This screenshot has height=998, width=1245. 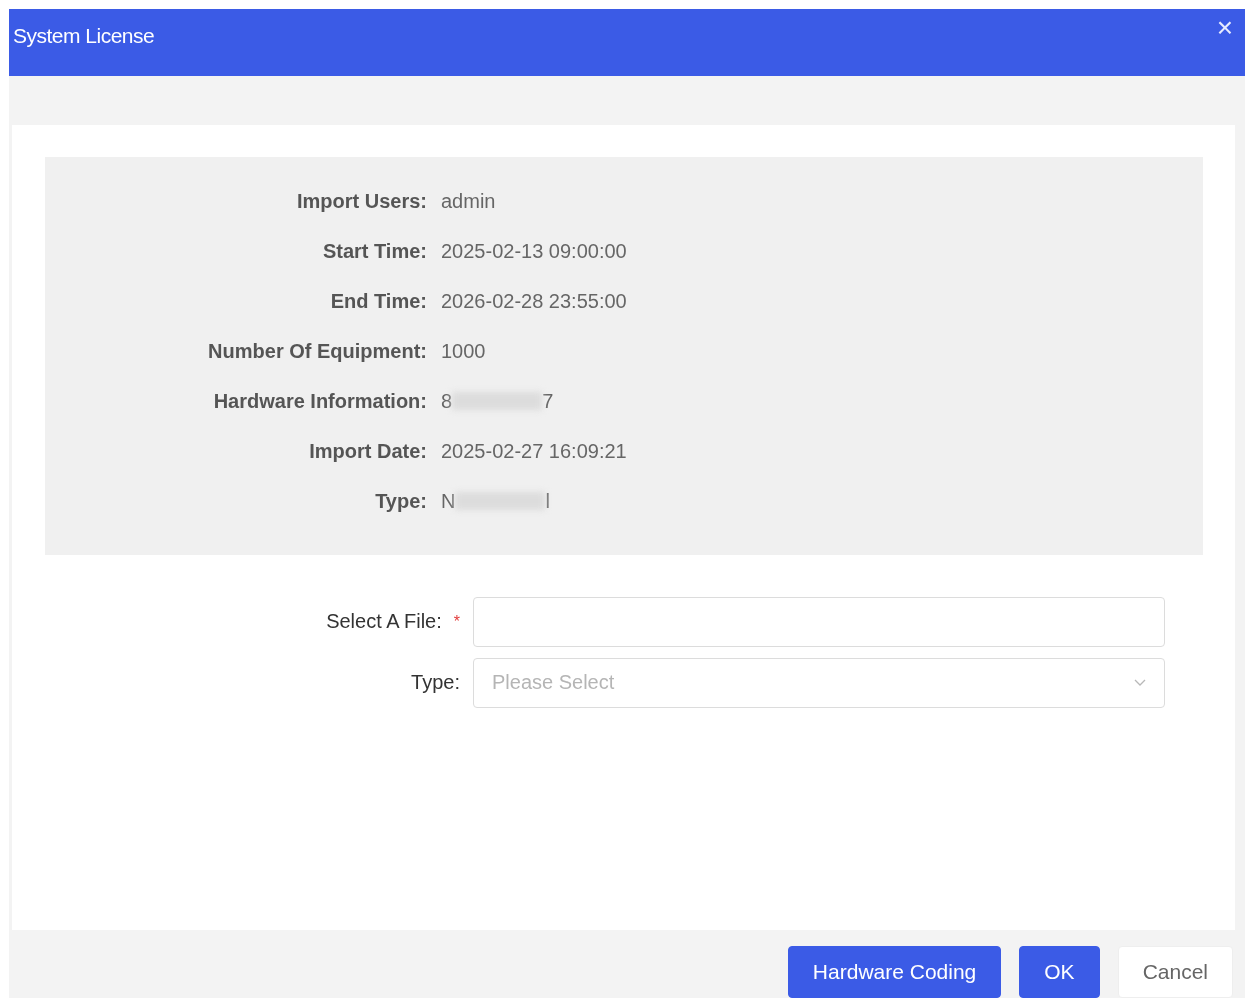 I want to click on field-label: Type:, so click(x=435, y=682).